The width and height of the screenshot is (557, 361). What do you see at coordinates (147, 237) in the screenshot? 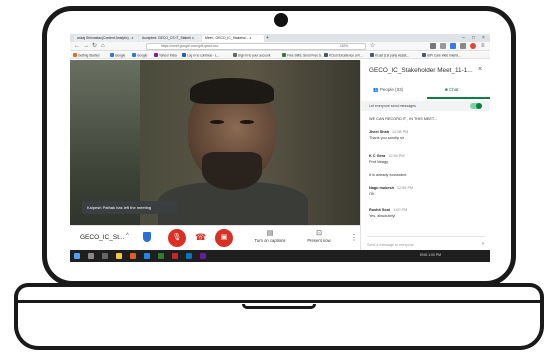
I see `shield-icon` at bounding box center [147, 237].